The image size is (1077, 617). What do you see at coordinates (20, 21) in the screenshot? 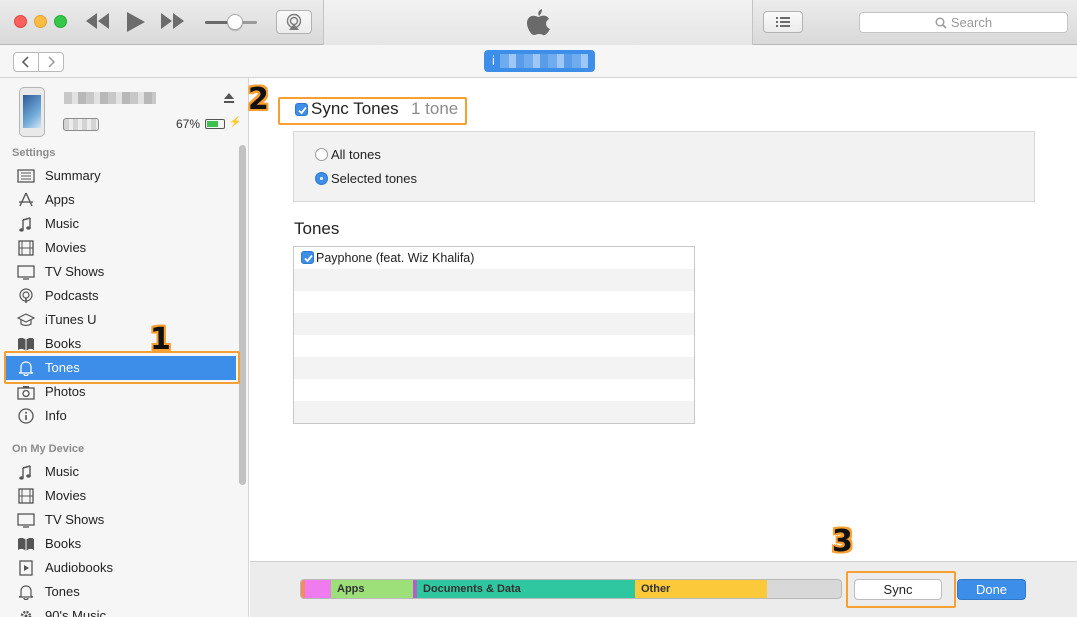
I see `close-window-button` at bounding box center [20, 21].